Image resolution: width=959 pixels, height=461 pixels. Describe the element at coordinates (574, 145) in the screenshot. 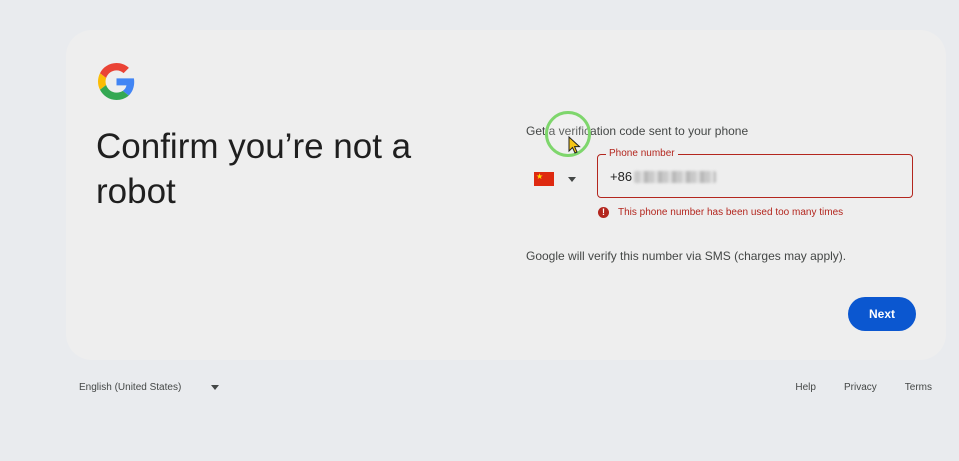

I see `mouse-pointer-icon` at that location.